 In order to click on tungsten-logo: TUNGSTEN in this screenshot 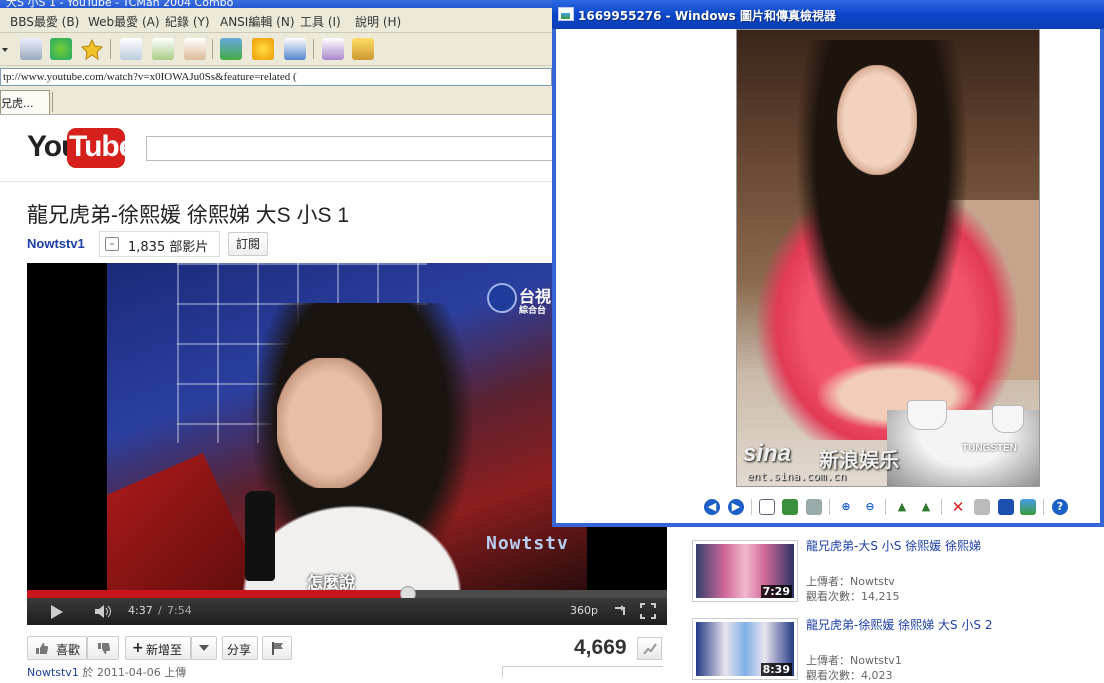, I will do `click(989, 448)`.